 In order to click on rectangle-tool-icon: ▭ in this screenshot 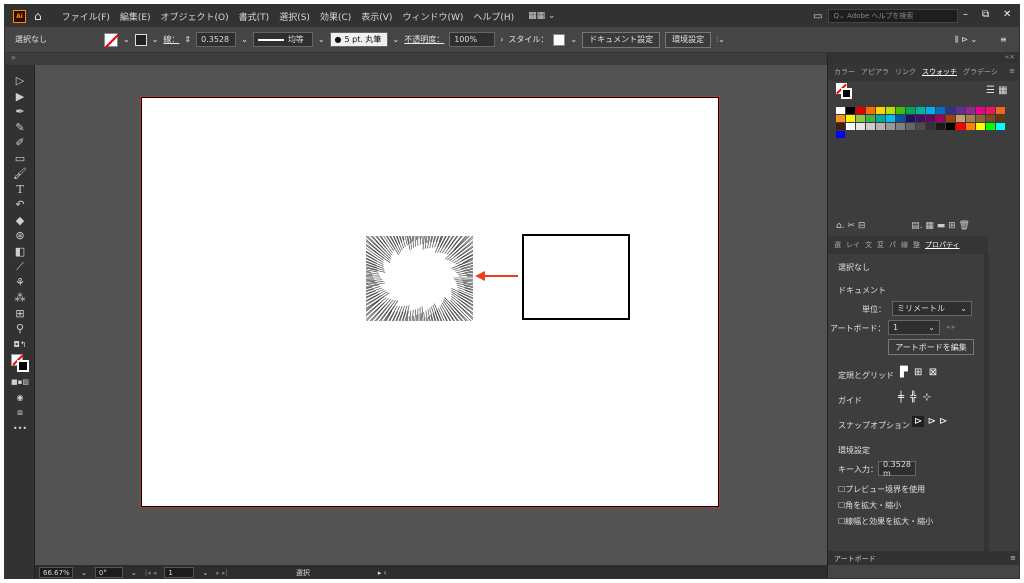, I will do `click(20, 159)`.